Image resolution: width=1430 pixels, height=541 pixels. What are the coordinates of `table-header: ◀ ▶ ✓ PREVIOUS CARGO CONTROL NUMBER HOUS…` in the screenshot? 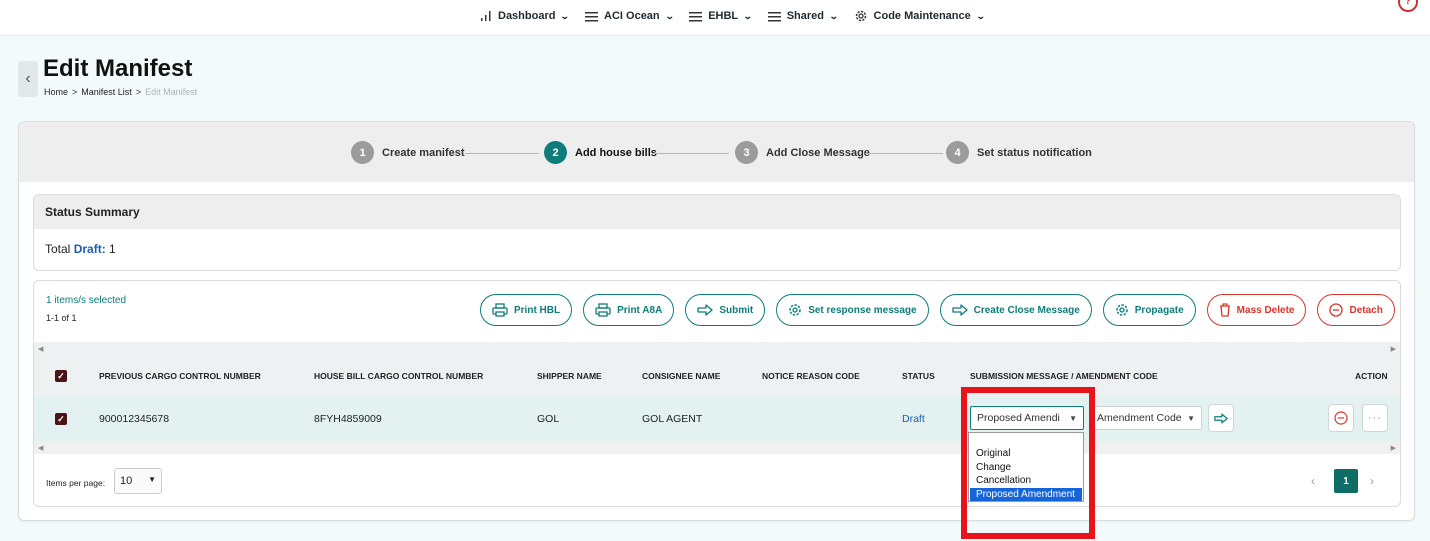 It's located at (717, 369).